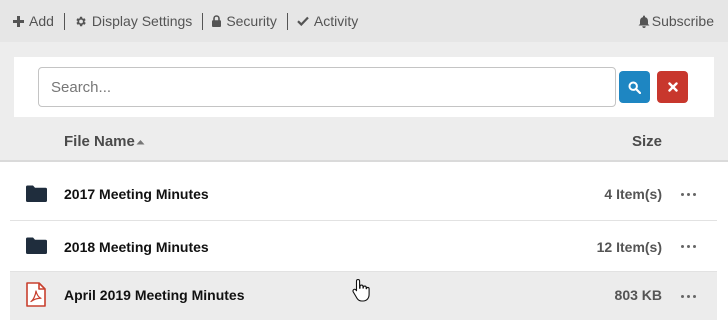 This screenshot has width=728, height=320. What do you see at coordinates (327, 87) in the screenshot?
I see `search-input` at bounding box center [327, 87].